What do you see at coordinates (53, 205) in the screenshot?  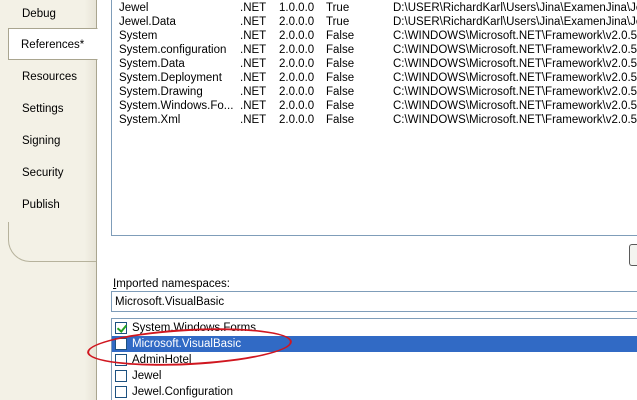 I see `tab-publish: Publish` at bounding box center [53, 205].